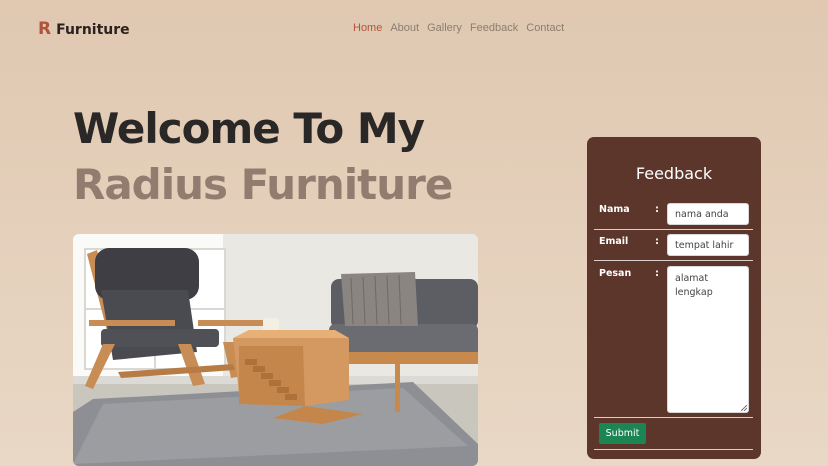 The height and width of the screenshot is (466, 828). What do you see at coordinates (614, 209) in the screenshot?
I see `name-label: Nama` at bounding box center [614, 209].